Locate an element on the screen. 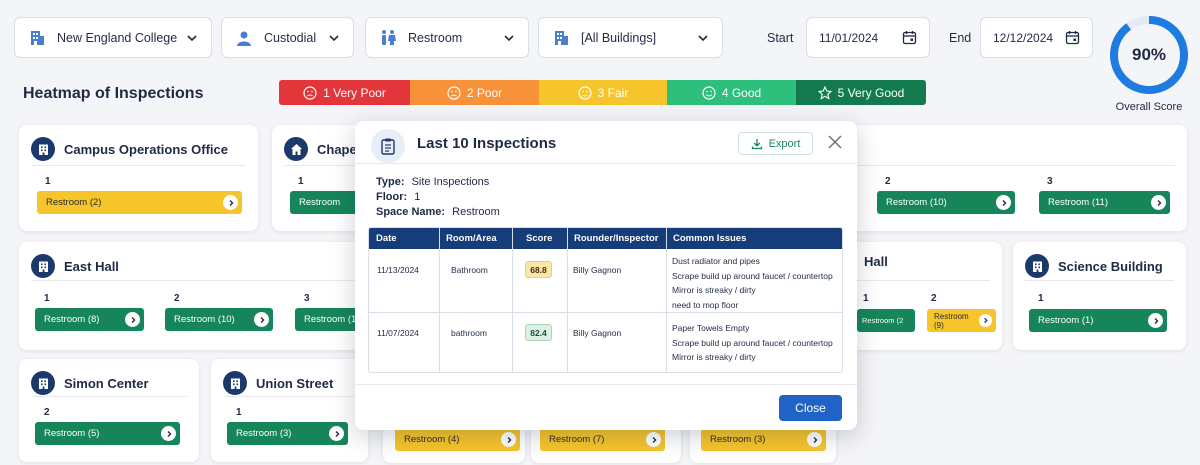 This screenshot has height=465, width=1200. start-date-field: 11/01/2024 is located at coordinates (868, 37).